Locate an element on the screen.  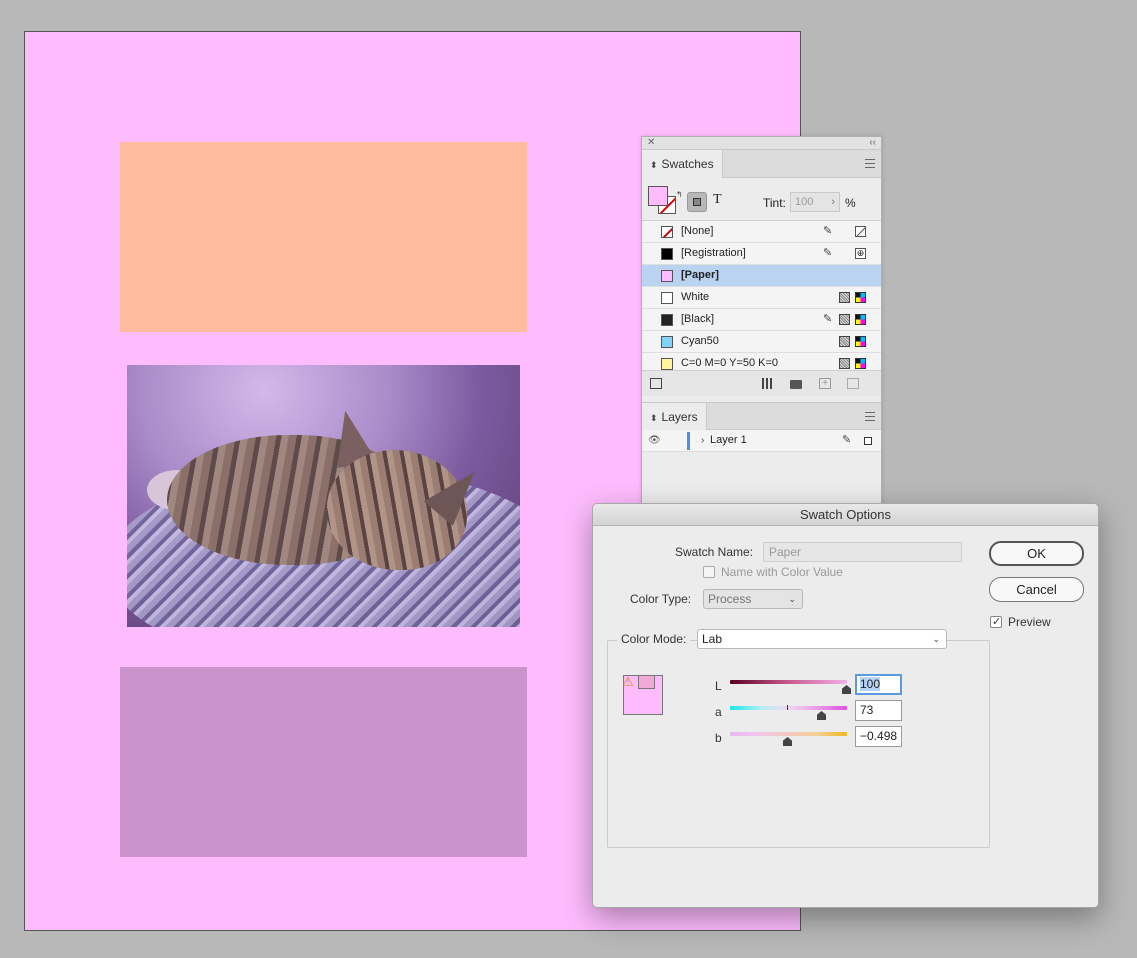
mauve-rectangle is located at coordinates (323, 762).